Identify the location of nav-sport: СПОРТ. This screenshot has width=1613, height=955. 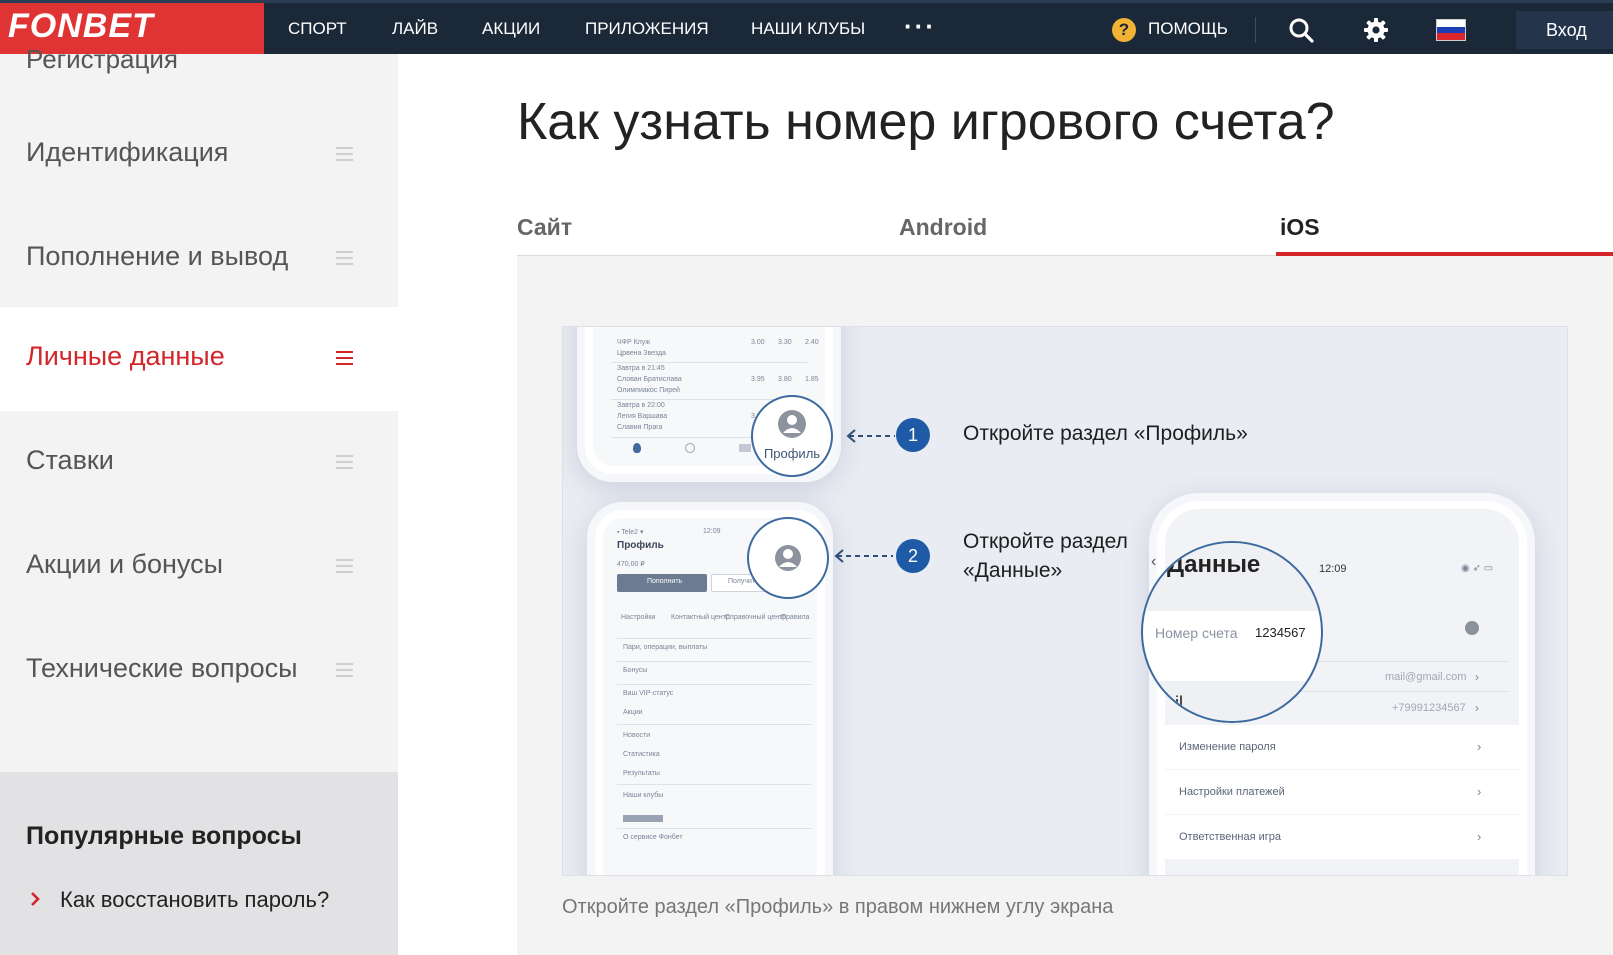
(317, 29).